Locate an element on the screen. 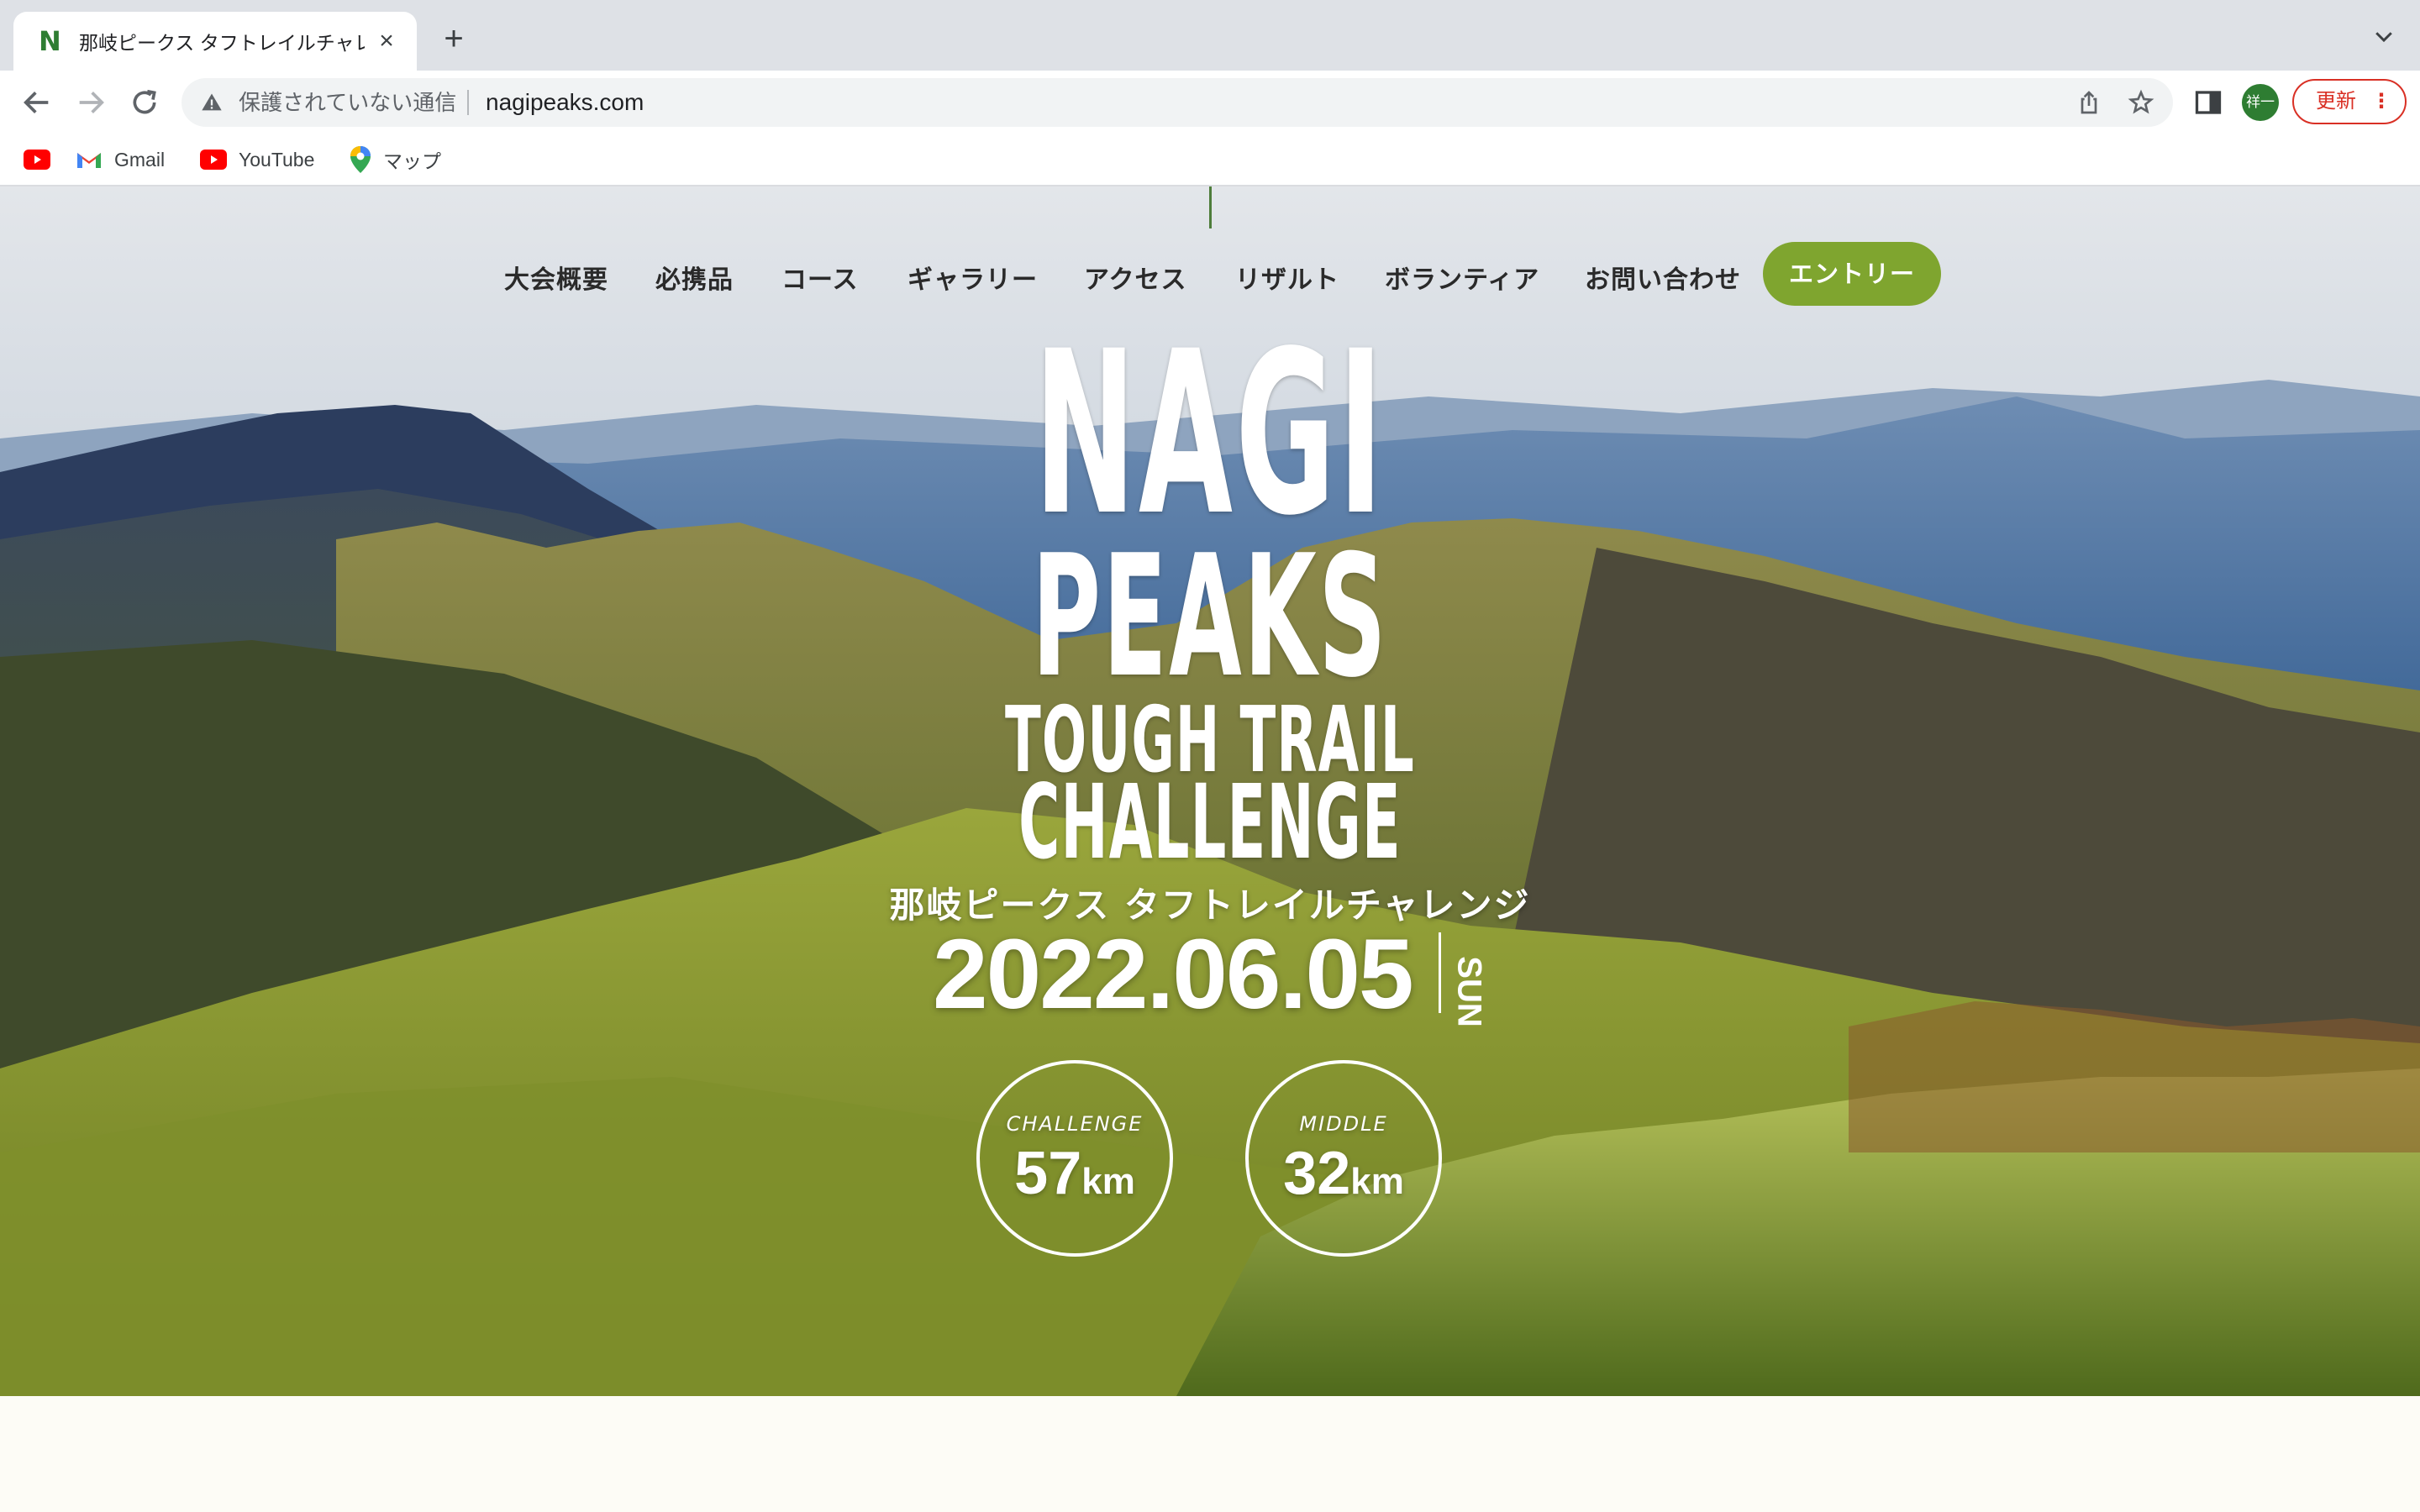 The image size is (2420, 1512). warning-triangle-icon is located at coordinates (212, 102).